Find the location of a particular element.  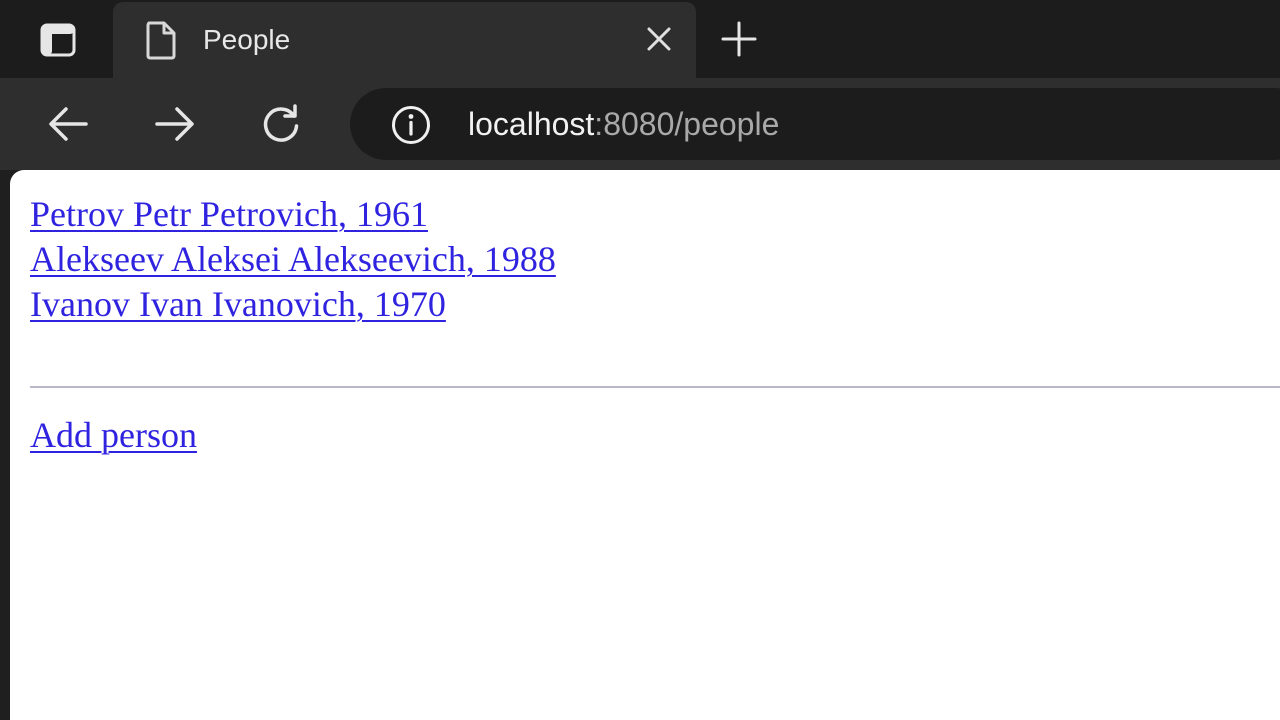

sidebar-toggle-button is located at coordinates (58, 40).